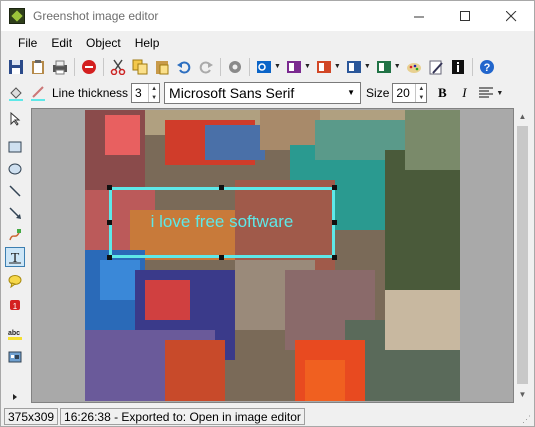 This screenshot has width=535, height=427. I want to click on align-dropdown-icon: ▼, so click(499, 93).